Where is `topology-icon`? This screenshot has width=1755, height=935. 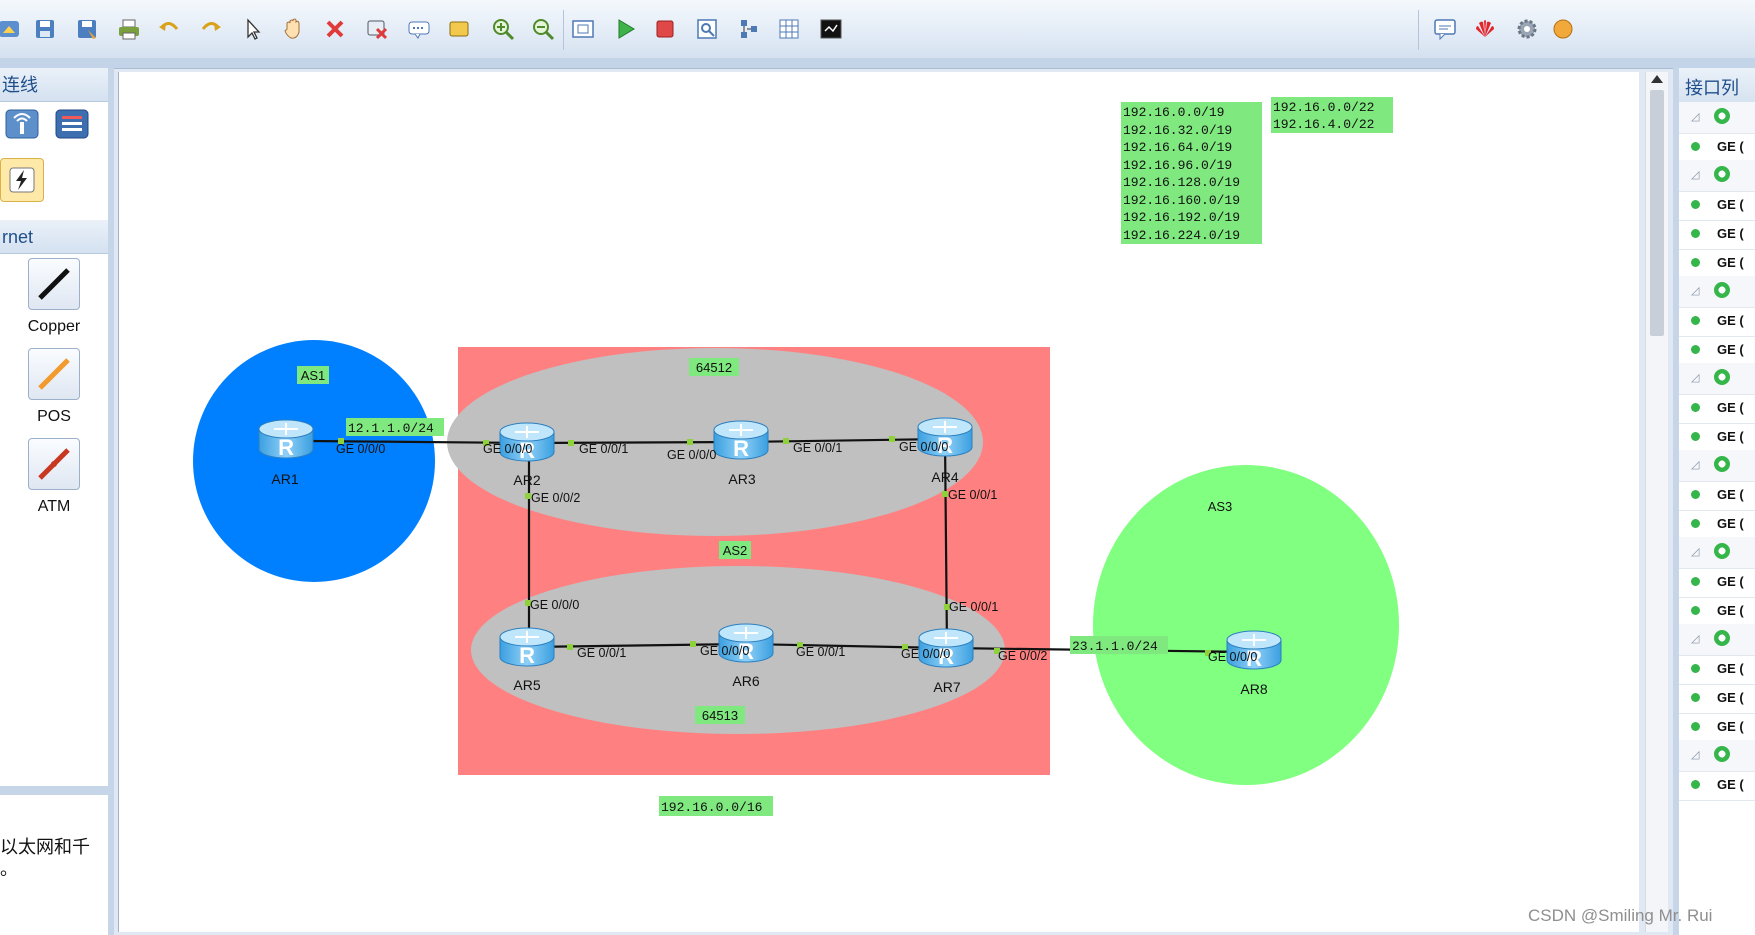
topology-icon is located at coordinates (749, 29).